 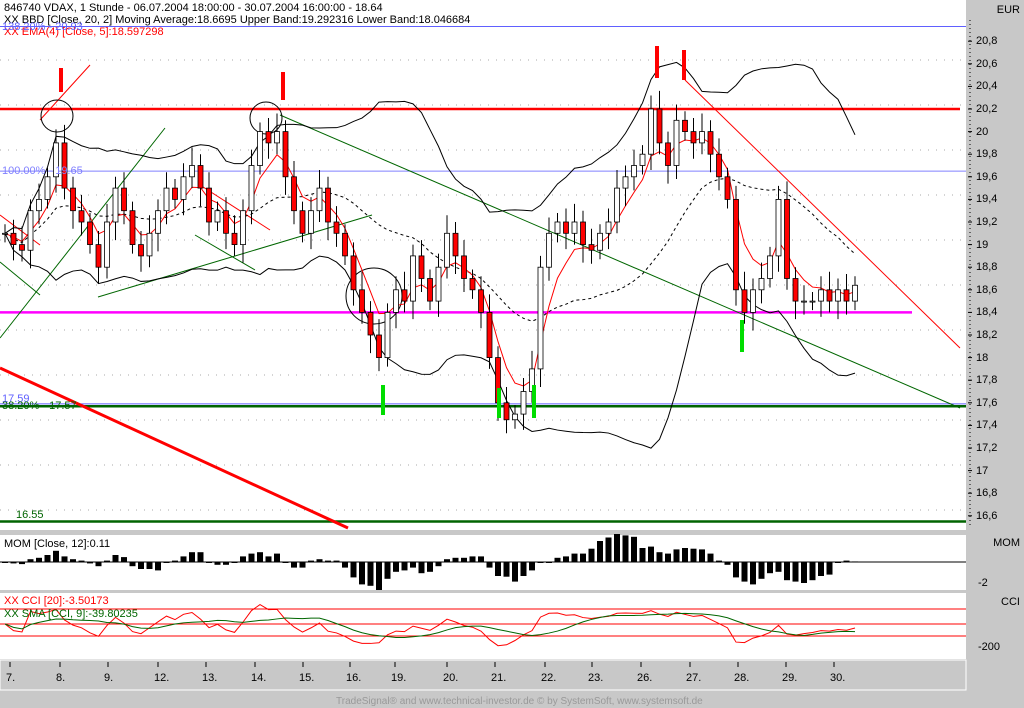 What do you see at coordinates (742, 678) in the screenshot?
I see `date-tick-label: 28.` at bounding box center [742, 678].